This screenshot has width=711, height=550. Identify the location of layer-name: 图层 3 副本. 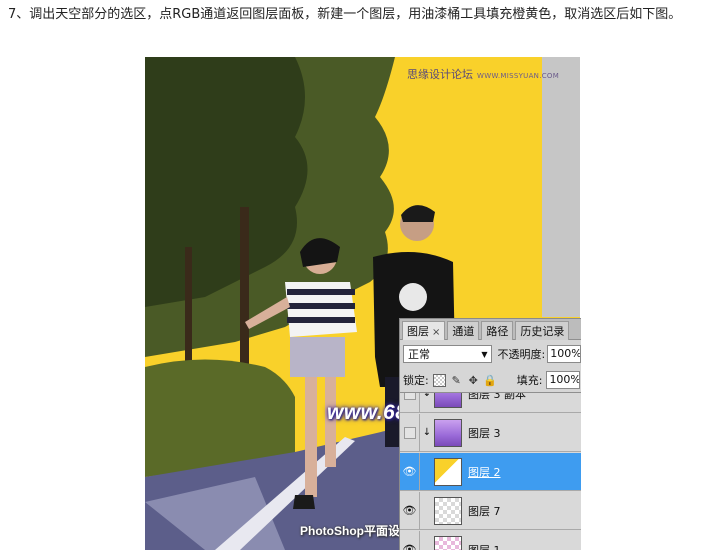
(497, 396).